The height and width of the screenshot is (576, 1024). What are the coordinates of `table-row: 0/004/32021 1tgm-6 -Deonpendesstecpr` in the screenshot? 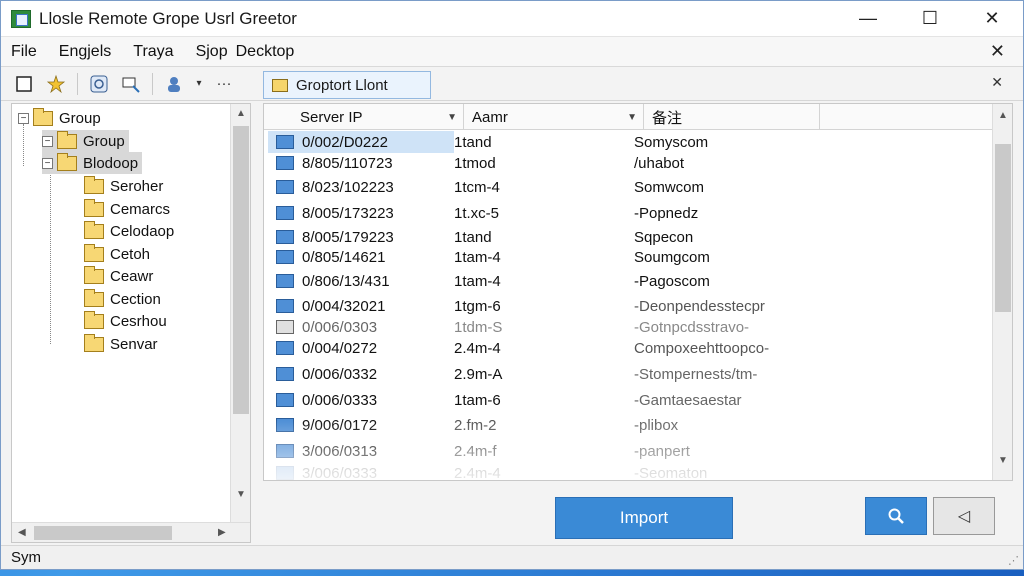 It's located at (629, 306).